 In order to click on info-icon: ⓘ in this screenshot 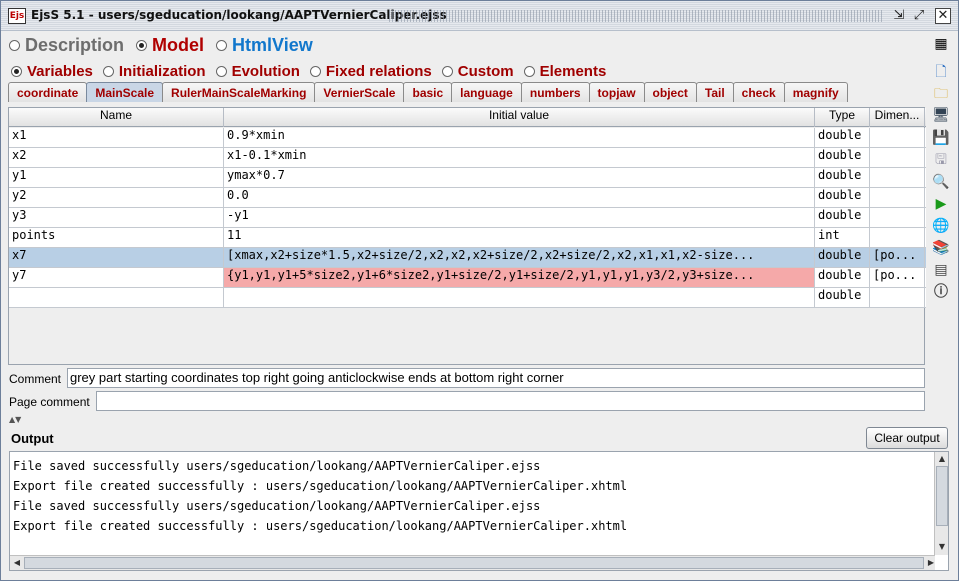, I will do `click(941, 292)`.